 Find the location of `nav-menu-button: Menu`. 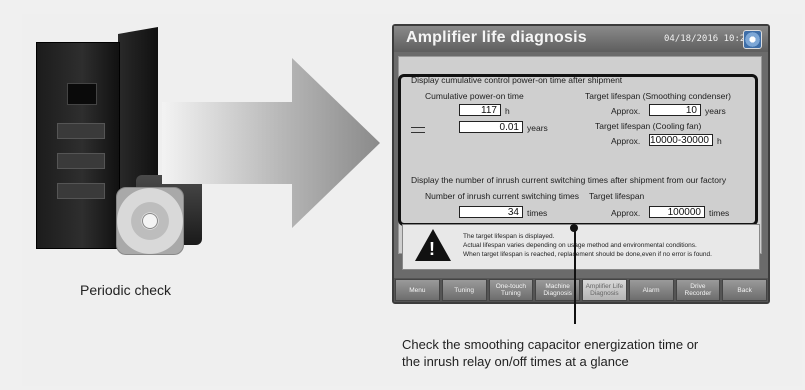

nav-menu-button: Menu is located at coordinates (417, 290).